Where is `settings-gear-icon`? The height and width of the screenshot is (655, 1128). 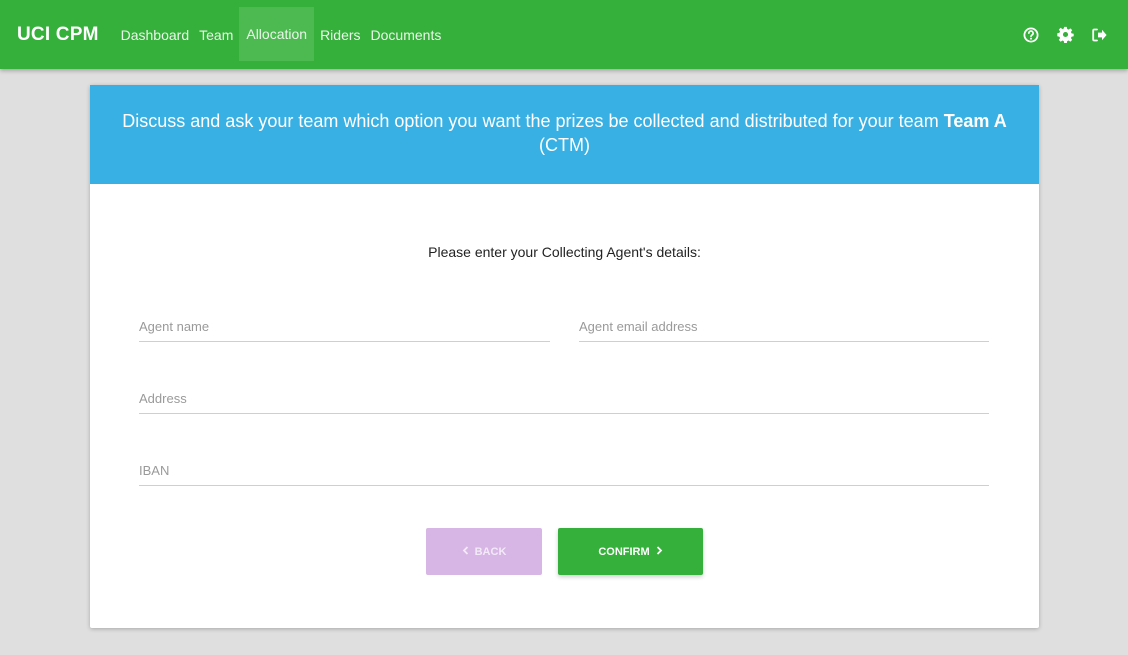
settings-gear-icon is located at coordinates (1065, 35).